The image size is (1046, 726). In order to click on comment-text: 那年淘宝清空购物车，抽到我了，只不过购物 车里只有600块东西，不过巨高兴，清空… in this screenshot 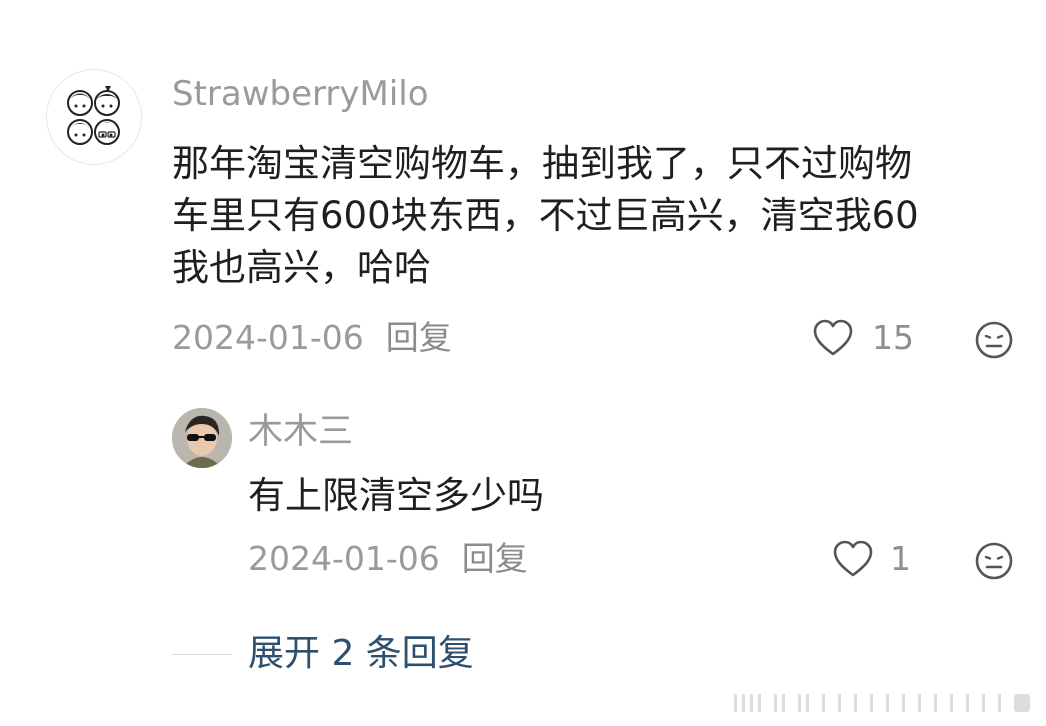, I will do `click(545, 215)`.